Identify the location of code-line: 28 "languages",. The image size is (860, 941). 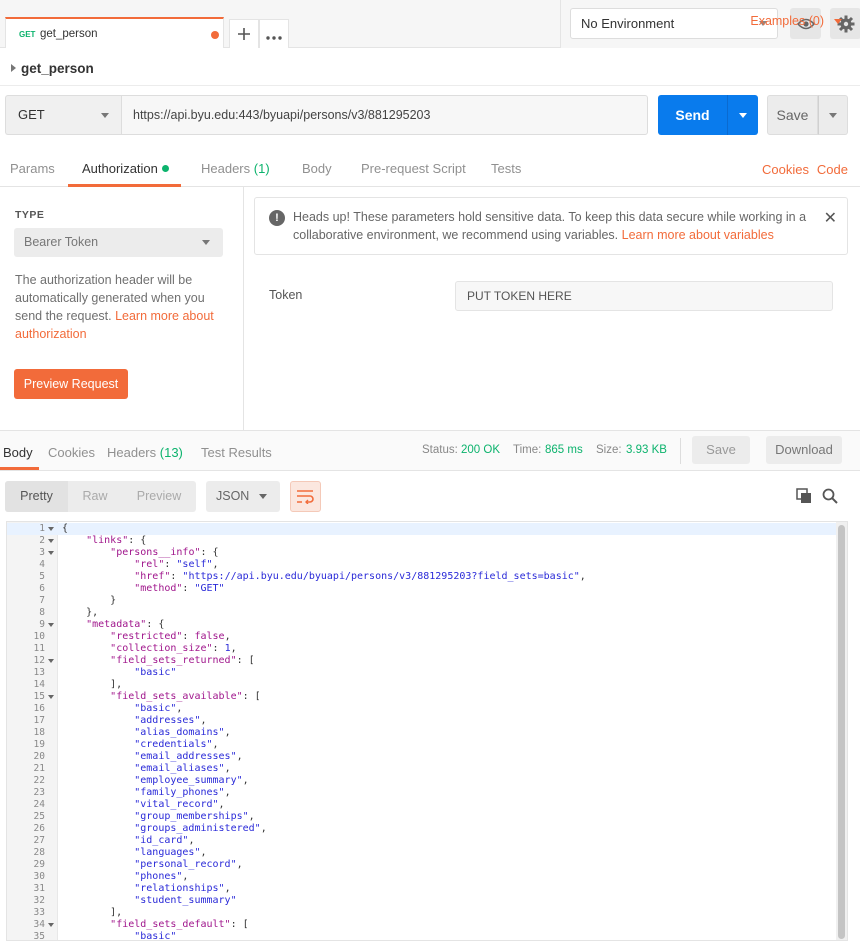
(422, 853).